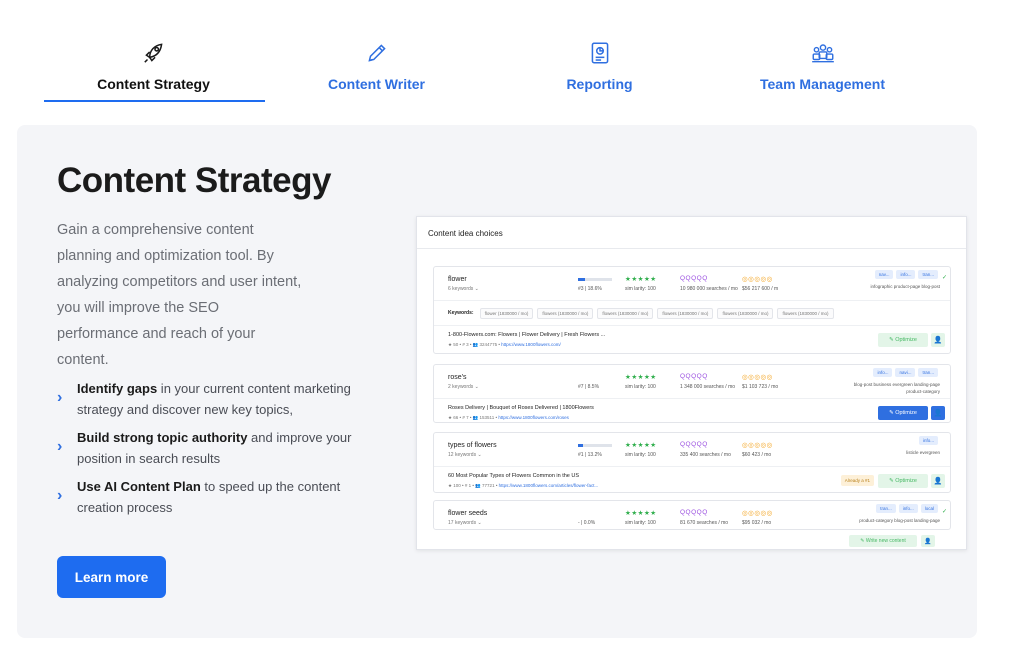  Describe the element at coordinates (944, 512) in the screenshot. I see `check-icon: ✓` at that location.